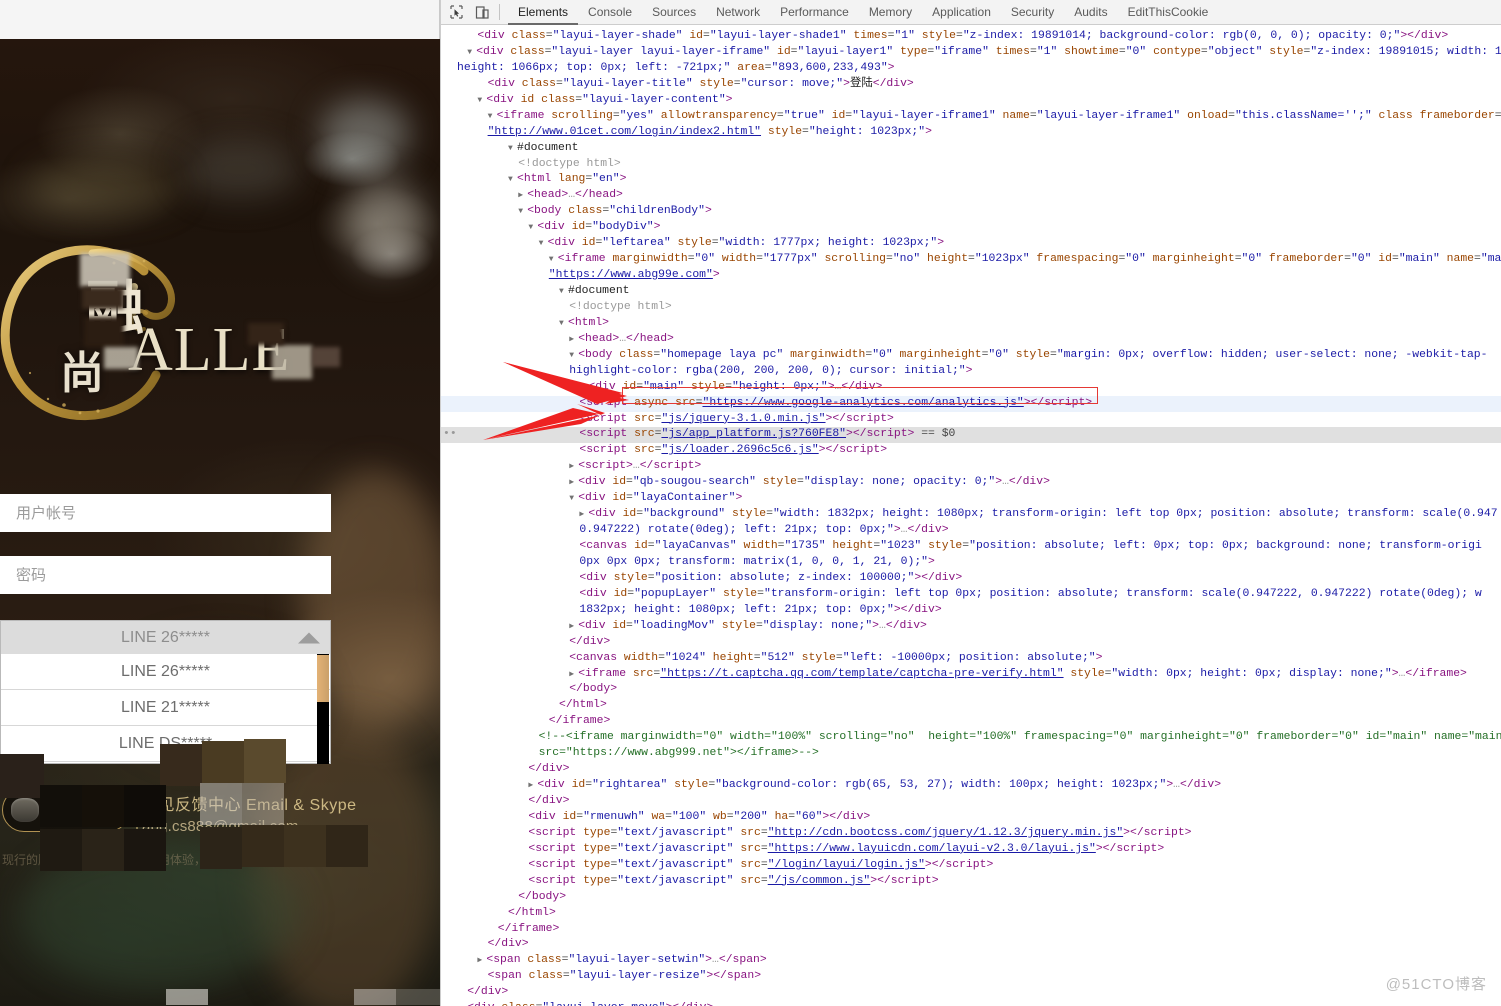 This screenshot has height=1006, width=1501. Describe the element at coordinates (814, 12) in the screenshot. I see `tab-performance: Performance` at that location.